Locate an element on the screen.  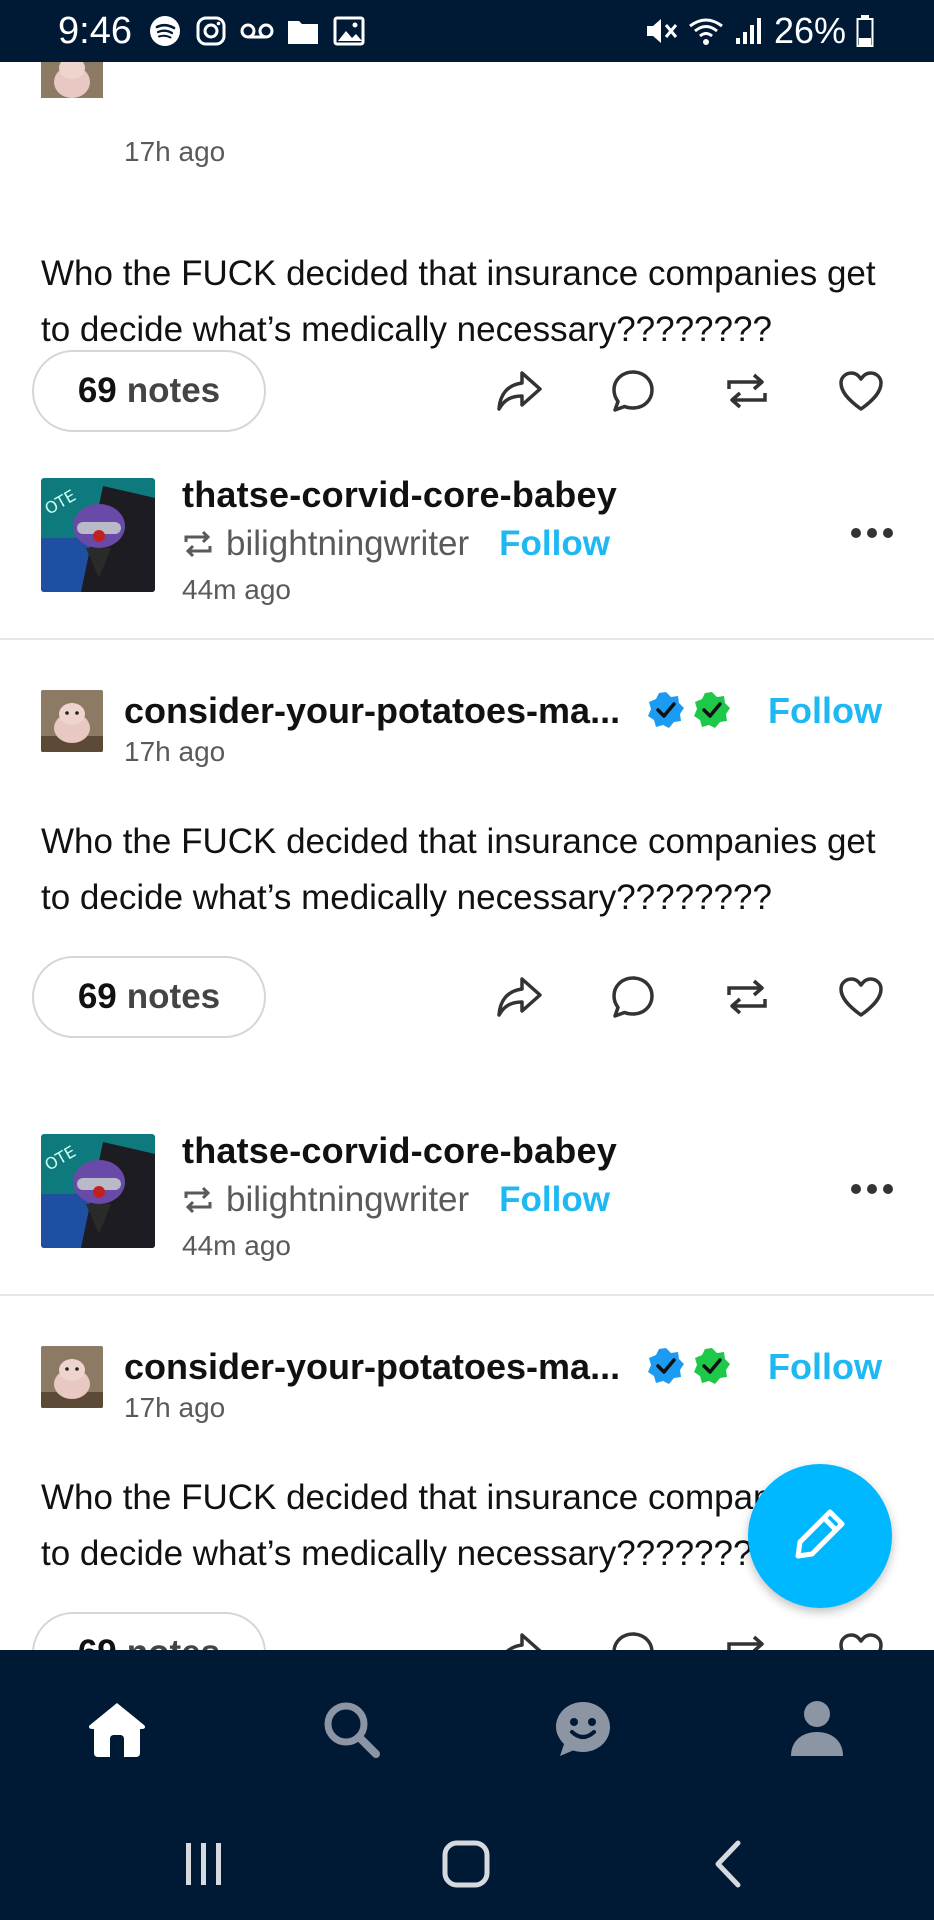
status-bar: 9:46 26% is located at coordinates (467, 31).